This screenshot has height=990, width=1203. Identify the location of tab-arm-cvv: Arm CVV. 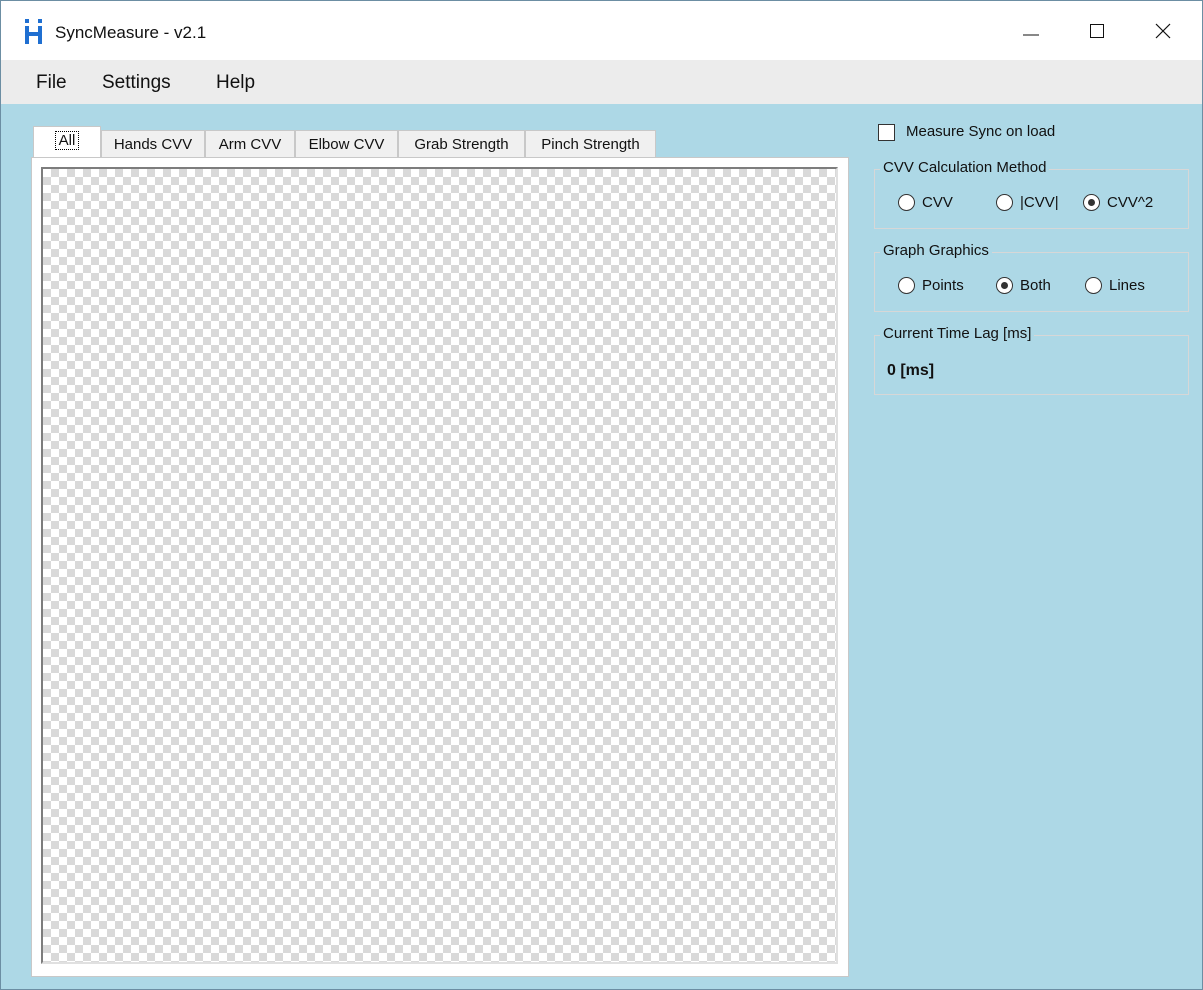
(250, 143).